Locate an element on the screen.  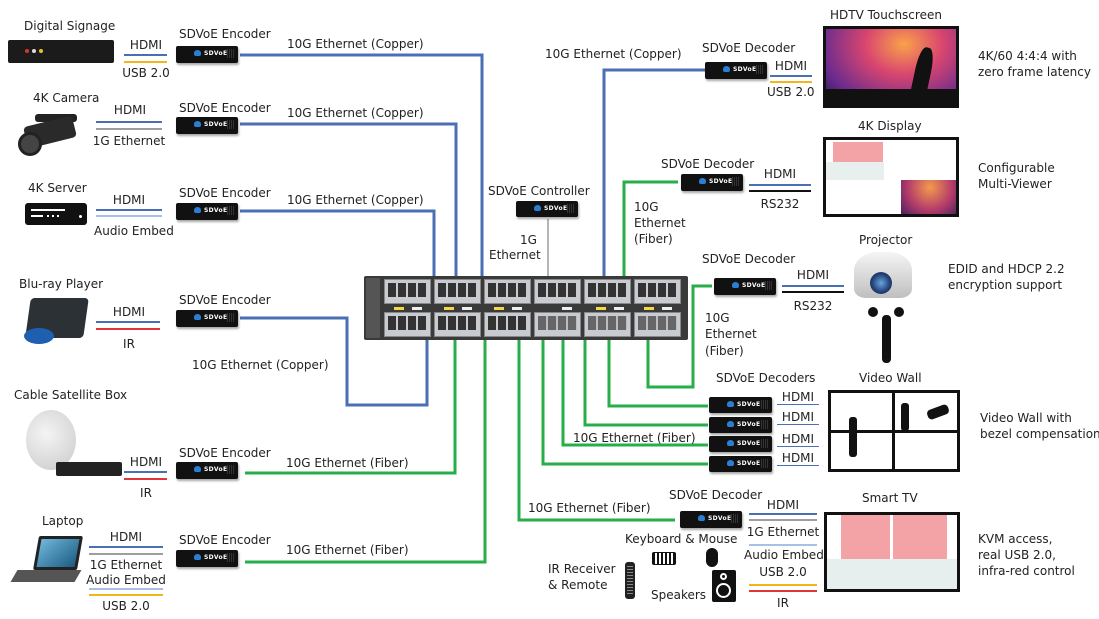
feature-text: 4K/60 4:4:4 with is located at coordinates (1027, 56).